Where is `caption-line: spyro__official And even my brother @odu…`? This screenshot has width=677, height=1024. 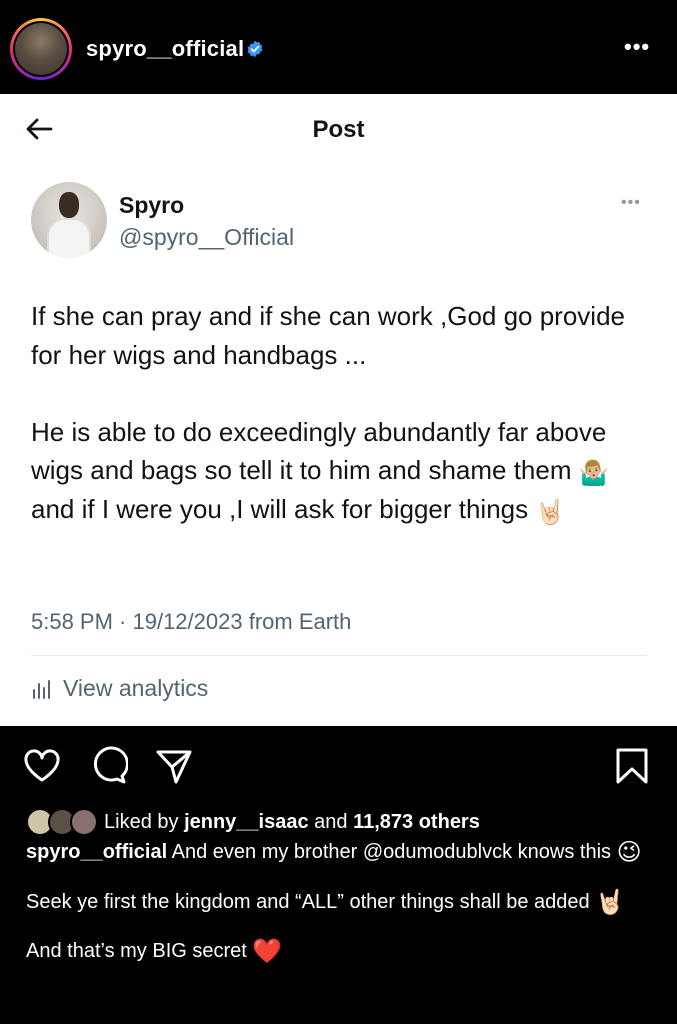 caption-line: spyro__official And even my brother @odu… is located at coordinates (341, 852).